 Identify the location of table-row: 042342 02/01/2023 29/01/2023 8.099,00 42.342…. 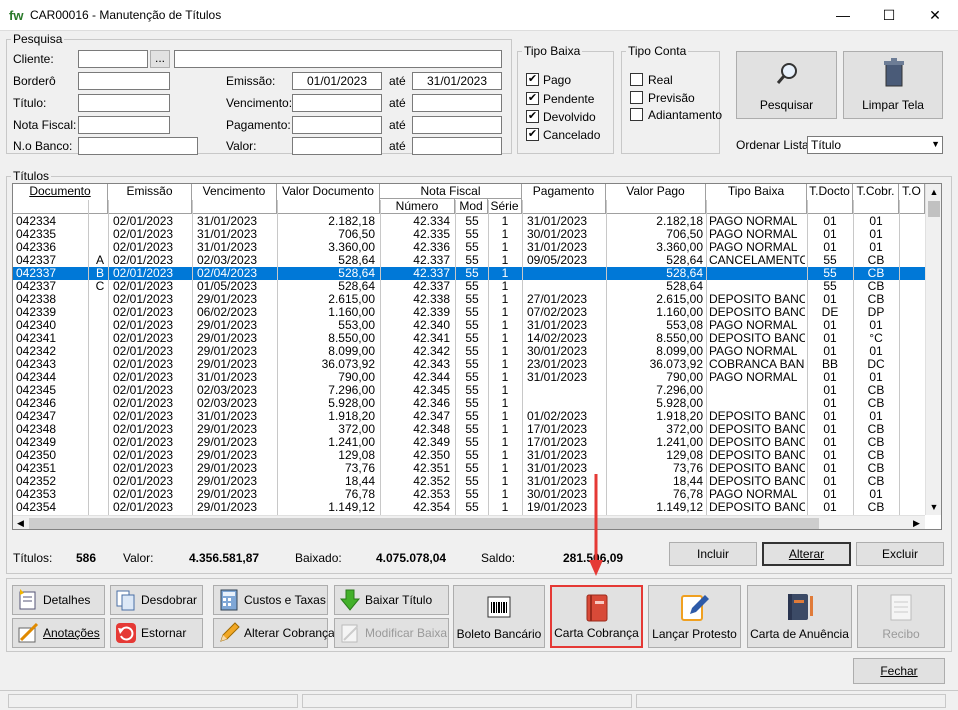
(469, 351).